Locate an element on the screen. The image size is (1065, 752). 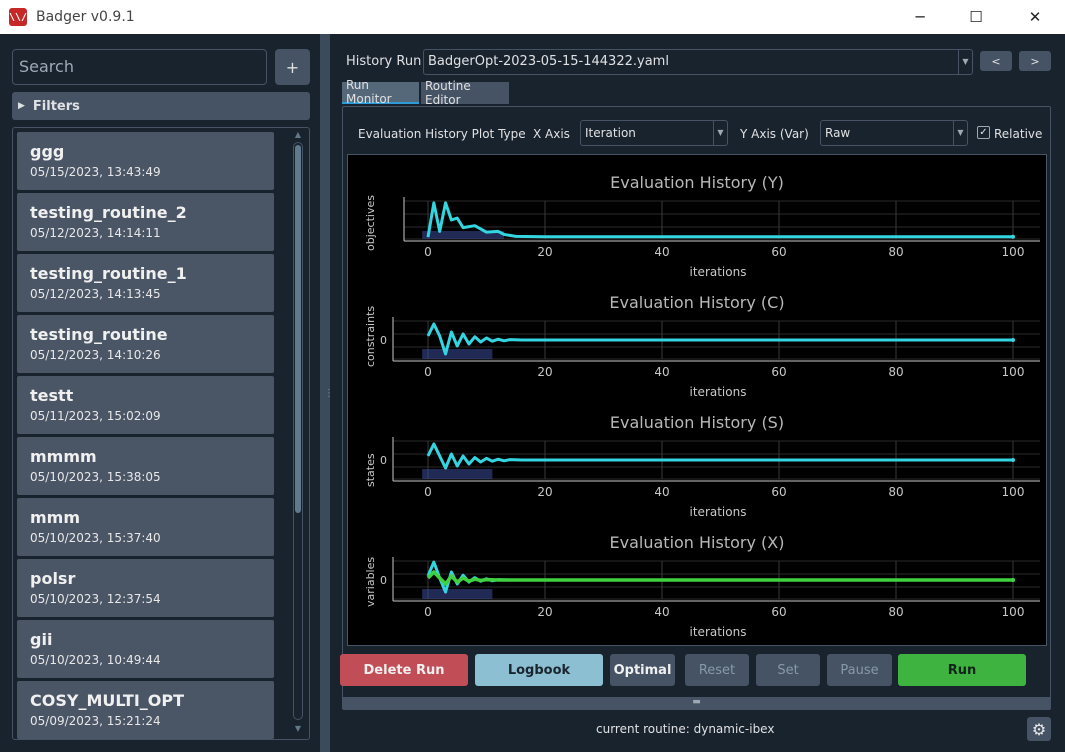
routine-date: 05/12/2023, 14:14:11 is located at coordinates (95, 233).